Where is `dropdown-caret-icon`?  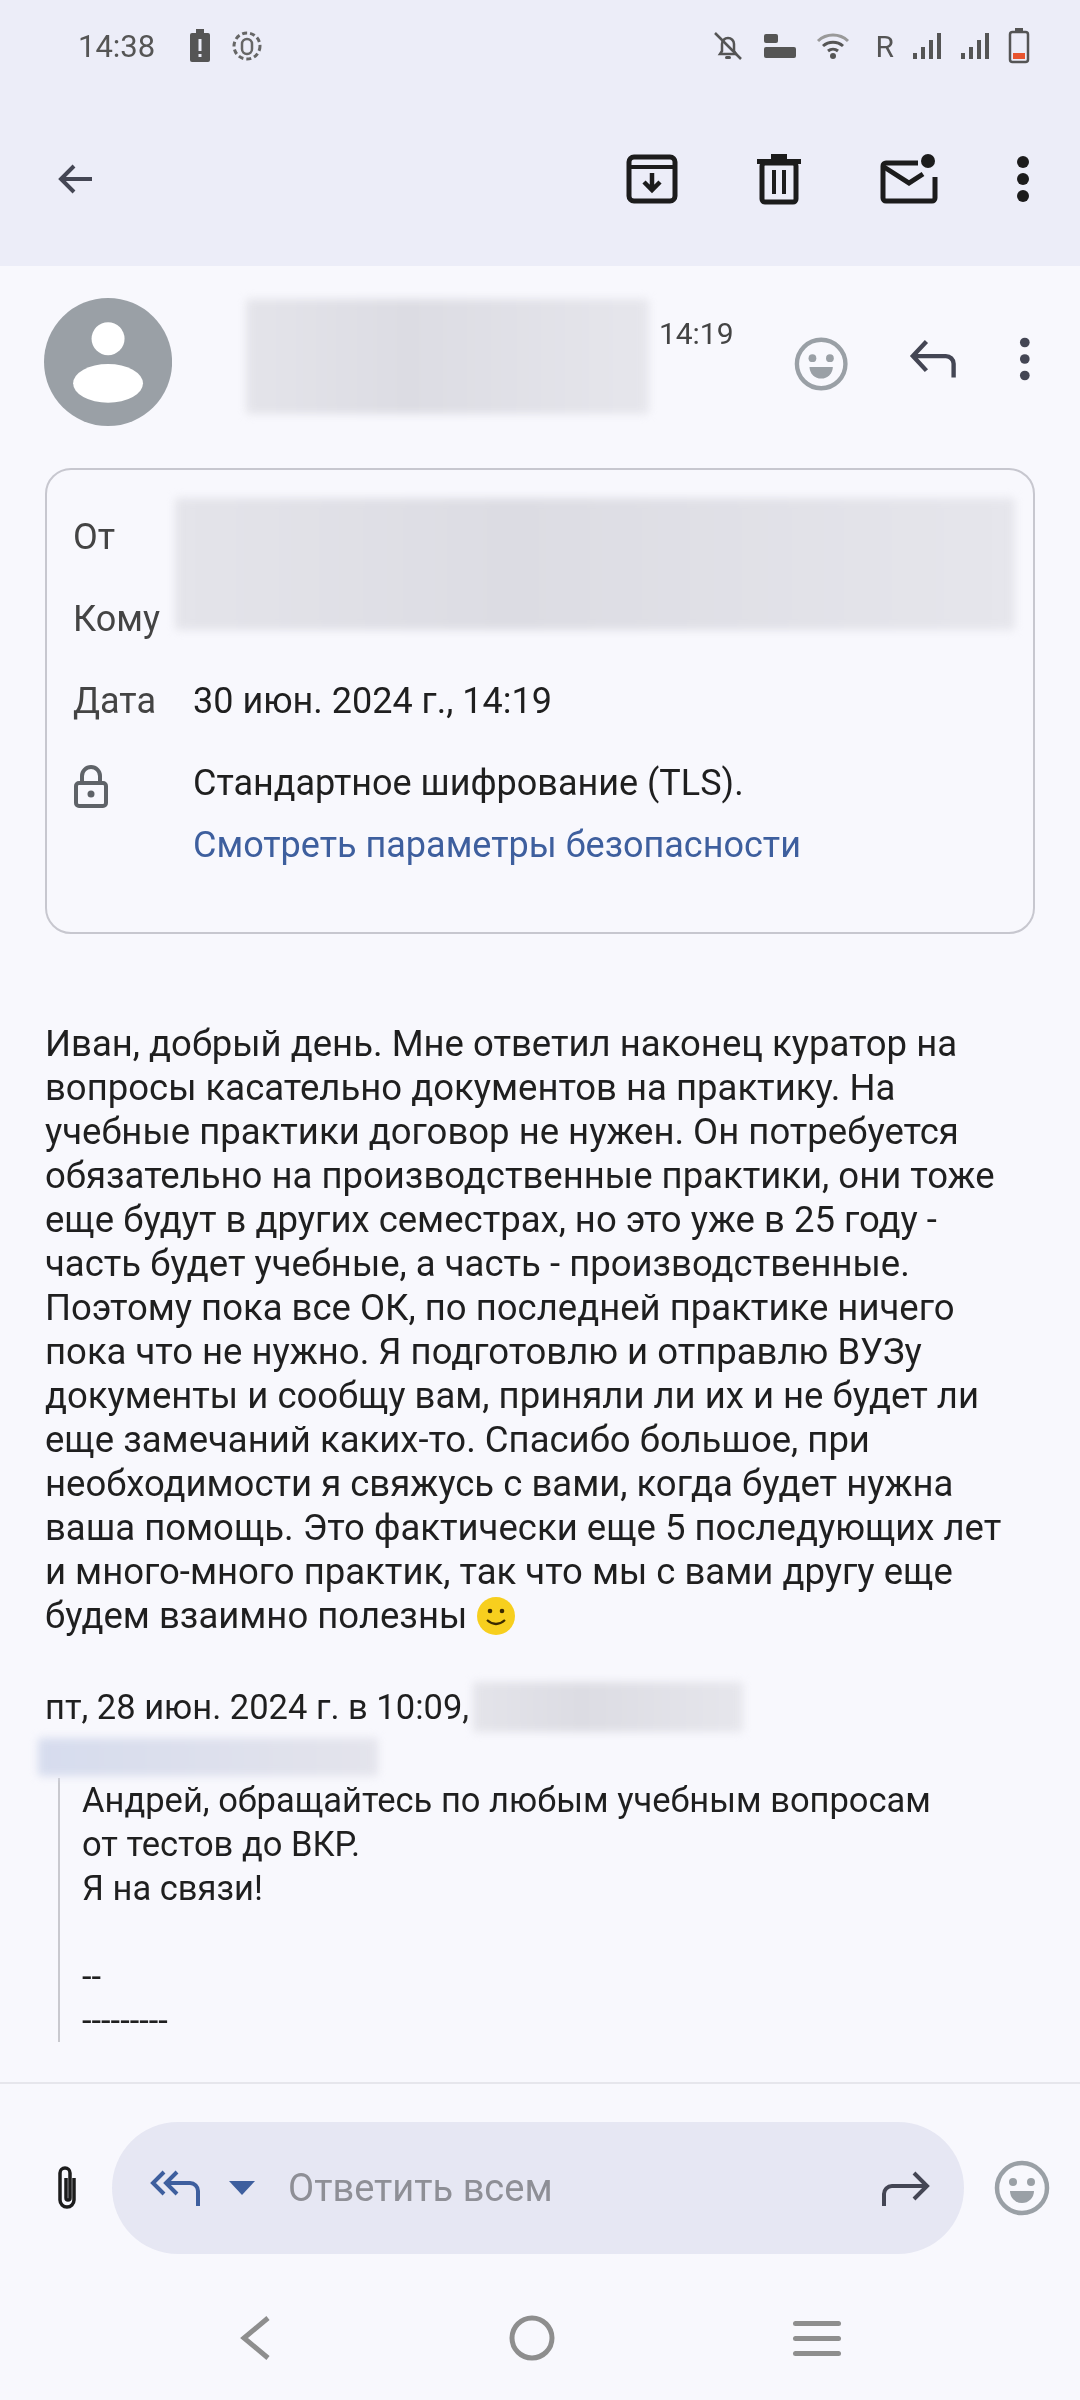 dropdown-caret-icon is located at coordinates (242, 2188).